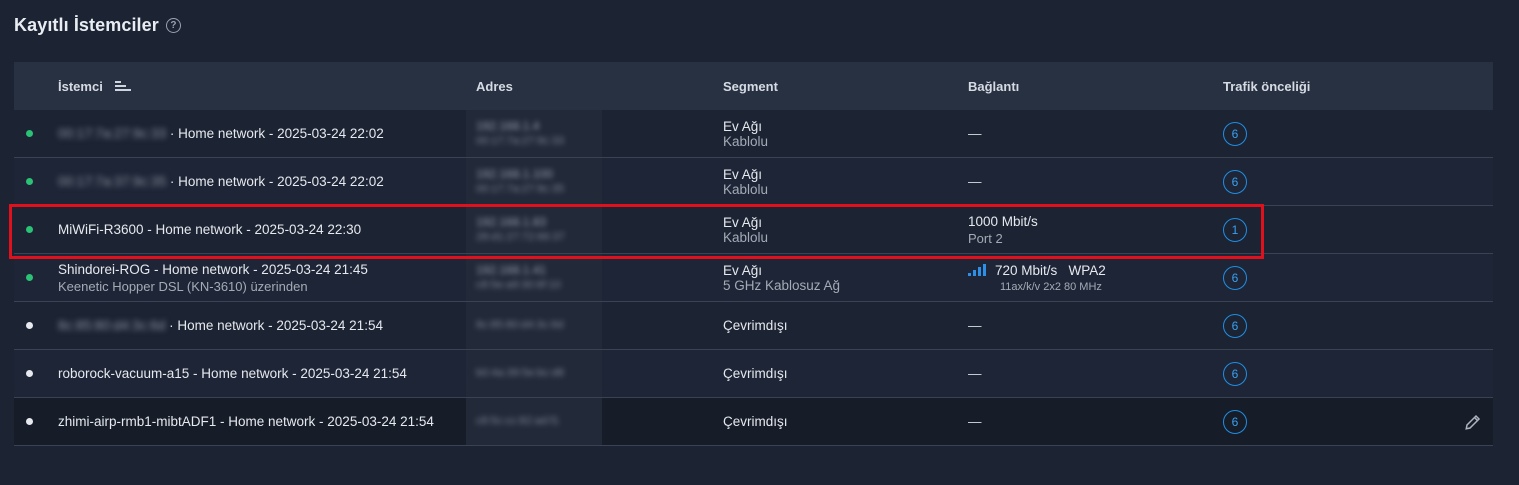 The width and height of the screenshot is (1519, 485). I want to click on address-cell: b0:4a:39:5e:bc:d8, so click(520, 373).